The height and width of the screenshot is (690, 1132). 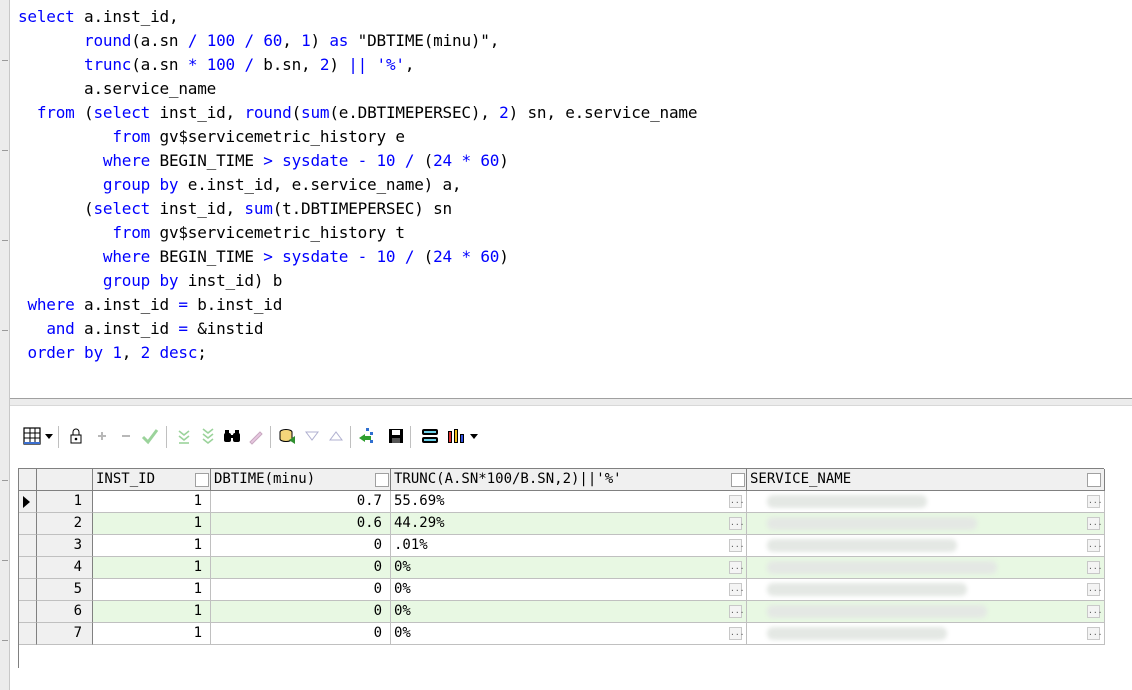 What do you see at coordinates (301, 480) in the screenshot?
I see `column-header-dbtime: DBTIME(minu)` at bounding box center [301, 480].